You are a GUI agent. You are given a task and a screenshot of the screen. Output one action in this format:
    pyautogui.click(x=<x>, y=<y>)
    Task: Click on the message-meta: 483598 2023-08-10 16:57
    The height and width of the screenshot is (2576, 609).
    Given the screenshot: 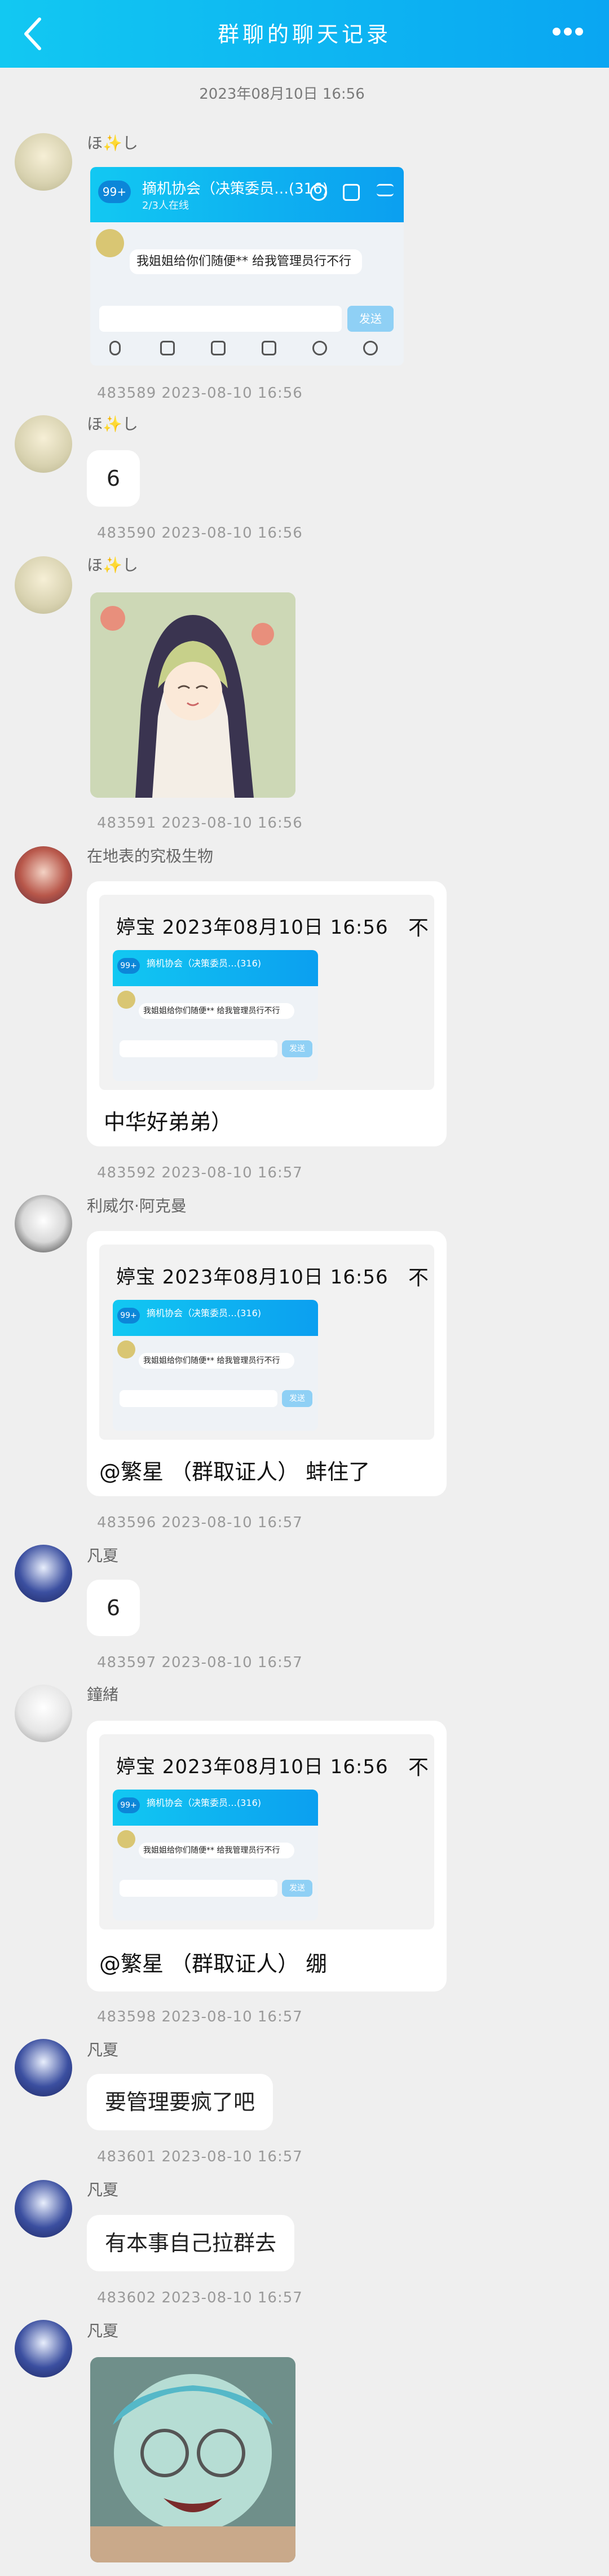 What is the action you would take?
    pyautogui.click(x=200, y=2016)
    